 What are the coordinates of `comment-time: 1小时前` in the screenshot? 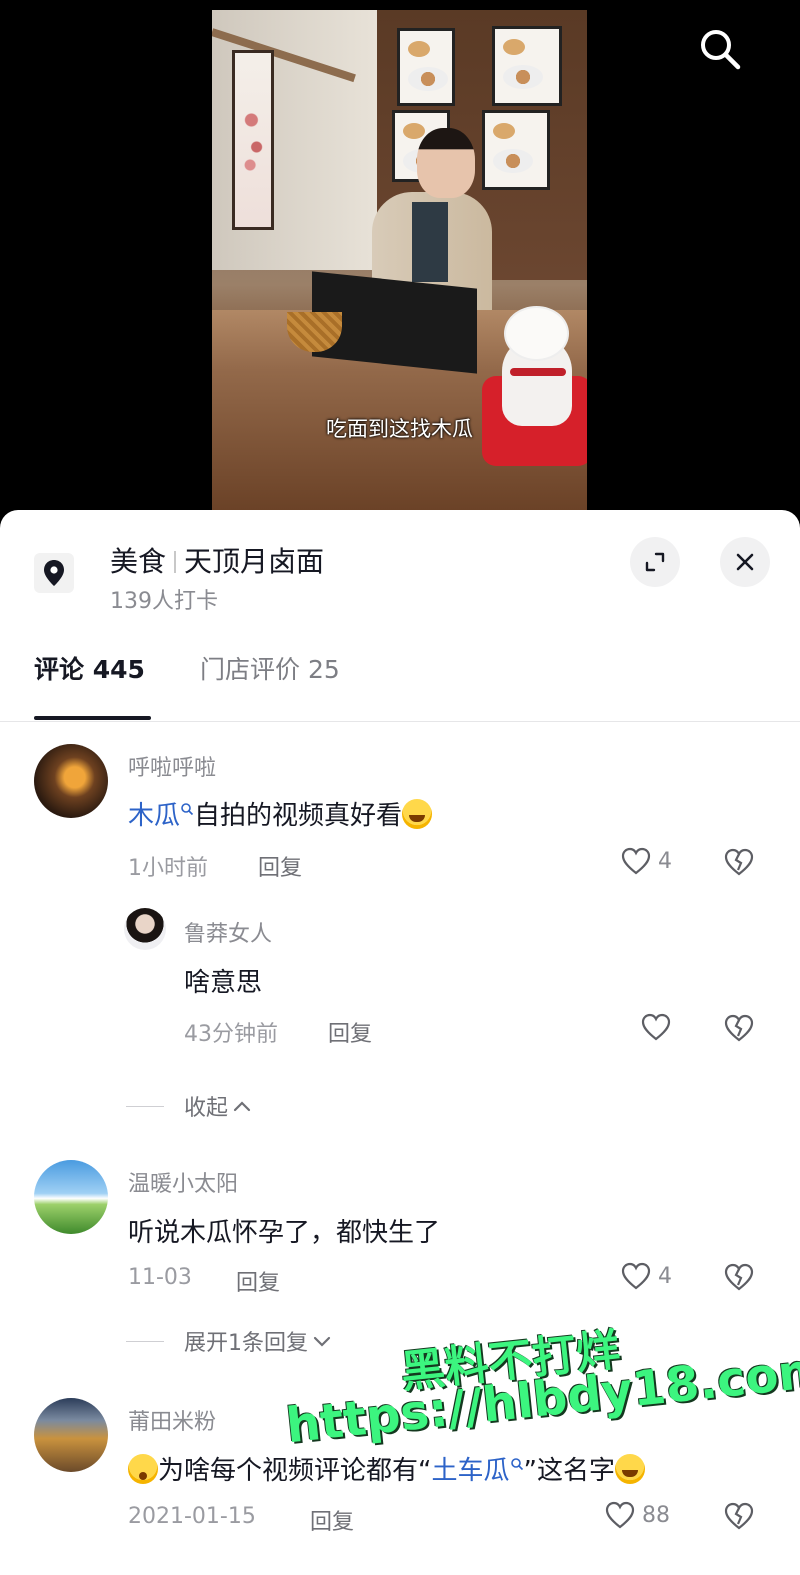 It's located at (168, 868).